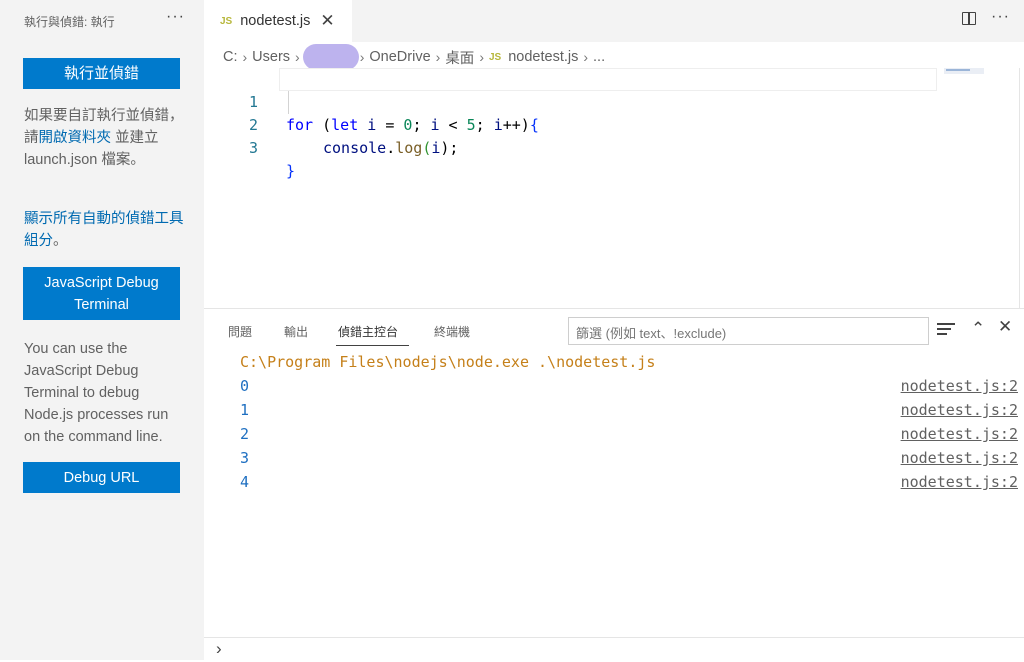 The height and width of the screenshot is (662, 1024). I want to click on tab-nodetest-js: JS nodetest.js ✕, so click(278, 21).